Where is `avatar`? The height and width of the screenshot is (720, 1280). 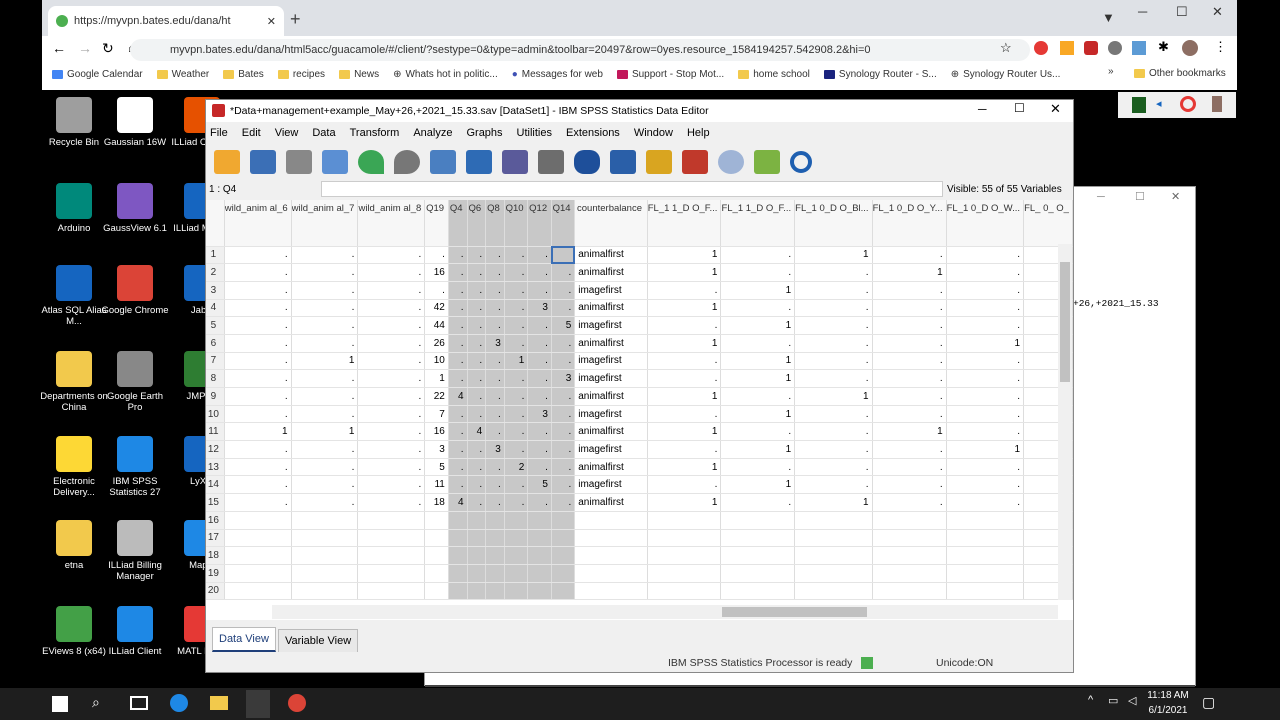
avatar is located at coordinates (1190, 48).